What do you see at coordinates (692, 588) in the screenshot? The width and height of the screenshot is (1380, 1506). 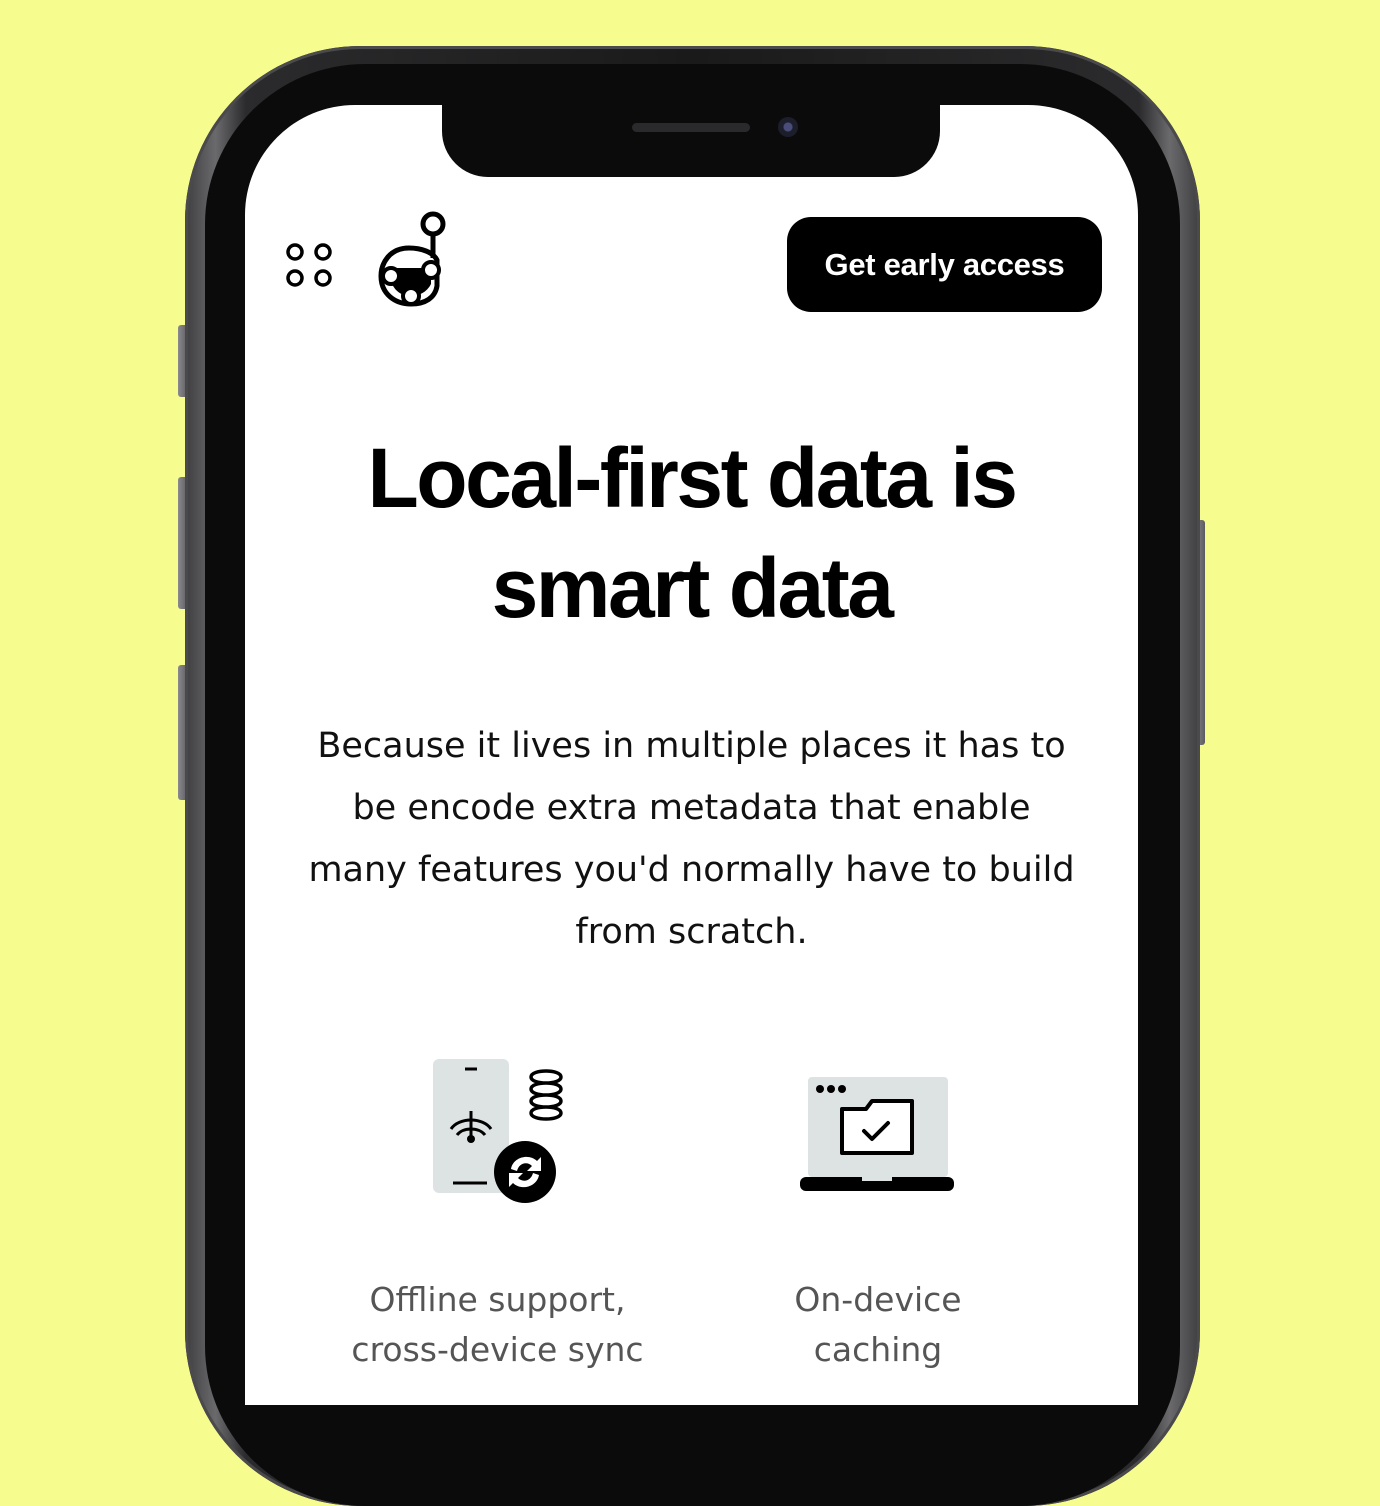 I see `hero-title-line-2: smart data` at bounding box center [692, 588].